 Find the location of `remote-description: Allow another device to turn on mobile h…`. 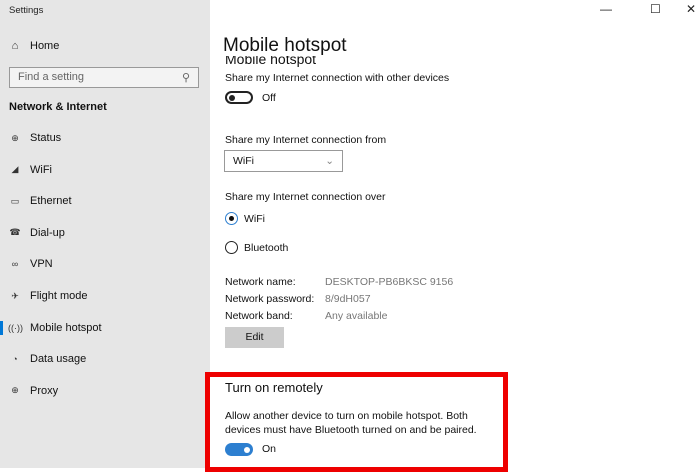

remote-description: Allow another device to turn on mobile h… is located at coordinates (351, 423).